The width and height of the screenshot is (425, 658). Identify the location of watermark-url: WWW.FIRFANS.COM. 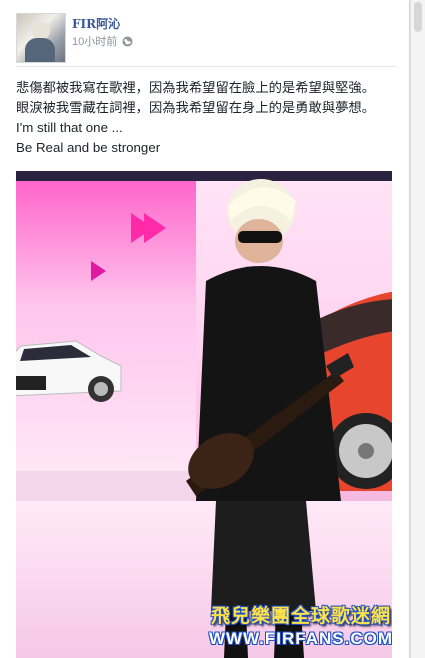
(300, 638).